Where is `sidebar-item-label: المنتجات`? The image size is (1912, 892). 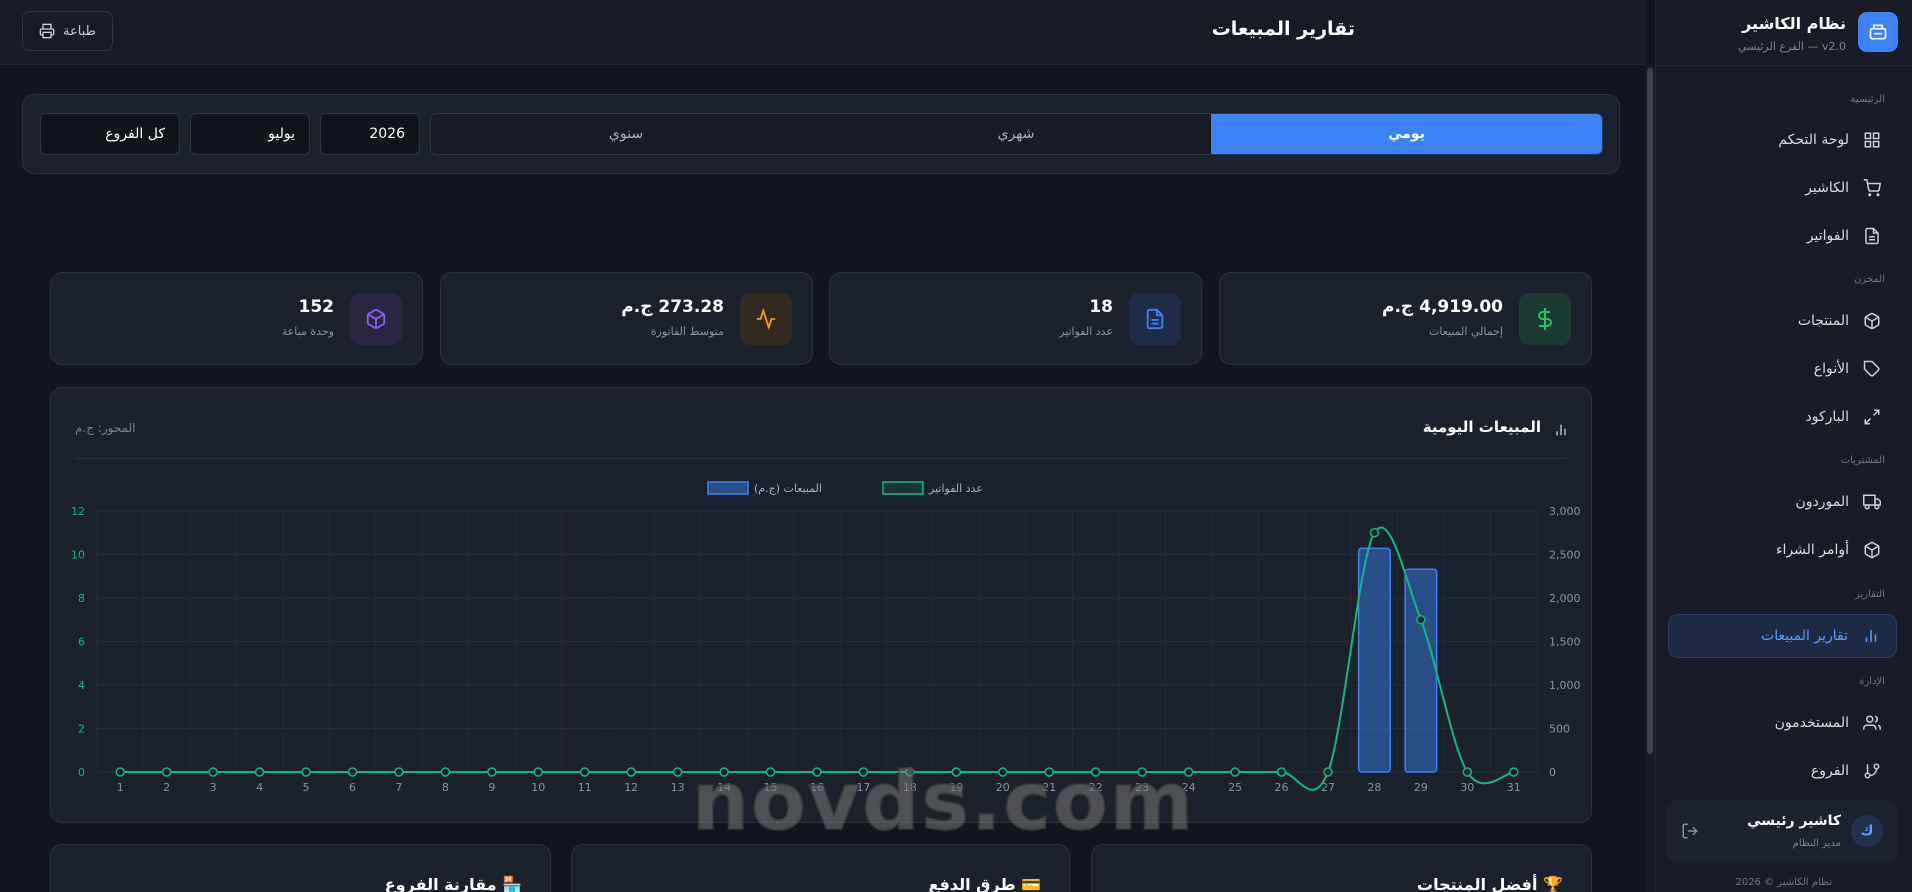 sidebar-item-label: المنتجات is located at coordinates (1823, 321).